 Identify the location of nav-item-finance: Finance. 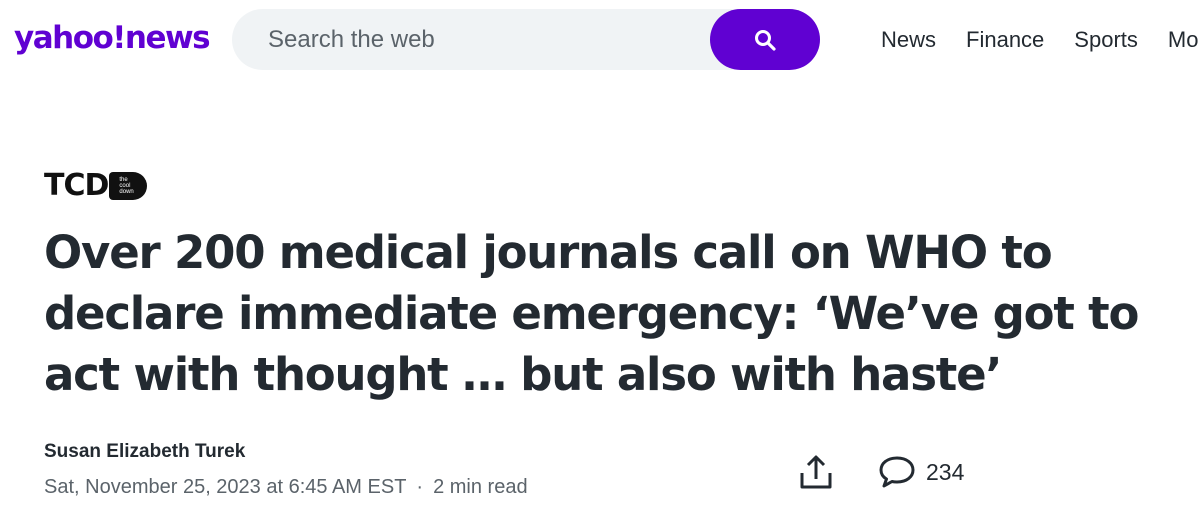
(1005, 40).